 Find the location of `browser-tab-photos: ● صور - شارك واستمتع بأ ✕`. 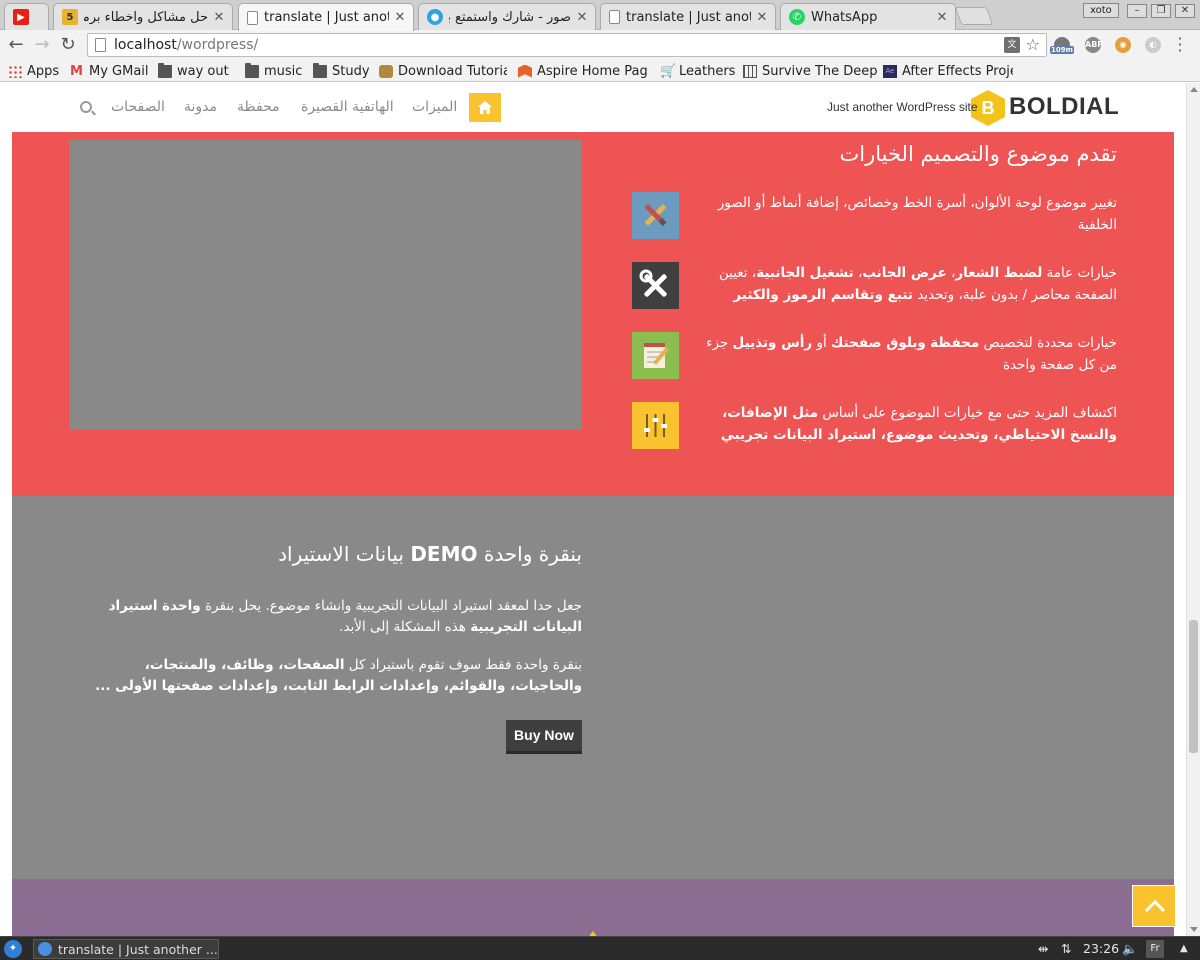

browser-tab-photos: ● صور - شارك واستمتع بأ ✕ is located at coordinates (507, 16).